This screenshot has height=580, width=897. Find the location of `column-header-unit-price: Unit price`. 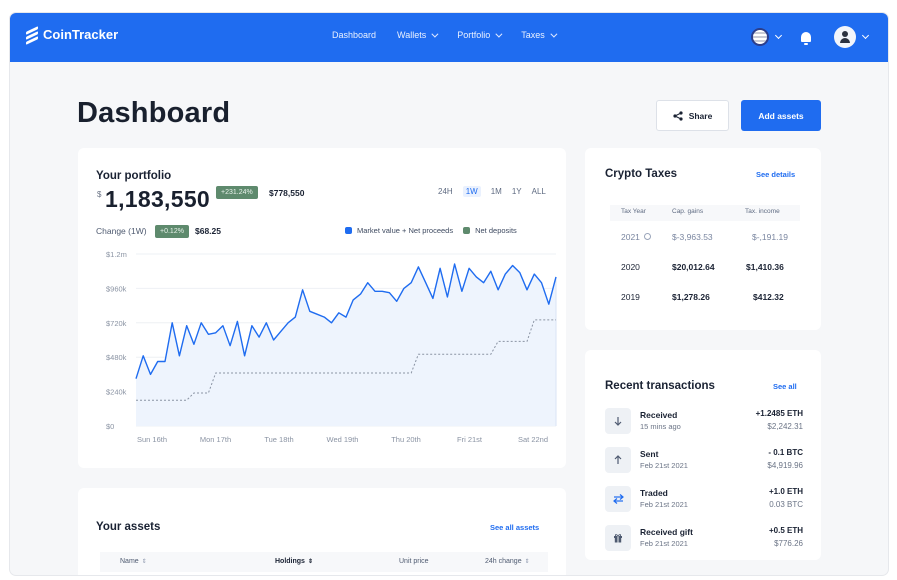

column-header-unit-price: Unit price is located at coordinates (414, 561).